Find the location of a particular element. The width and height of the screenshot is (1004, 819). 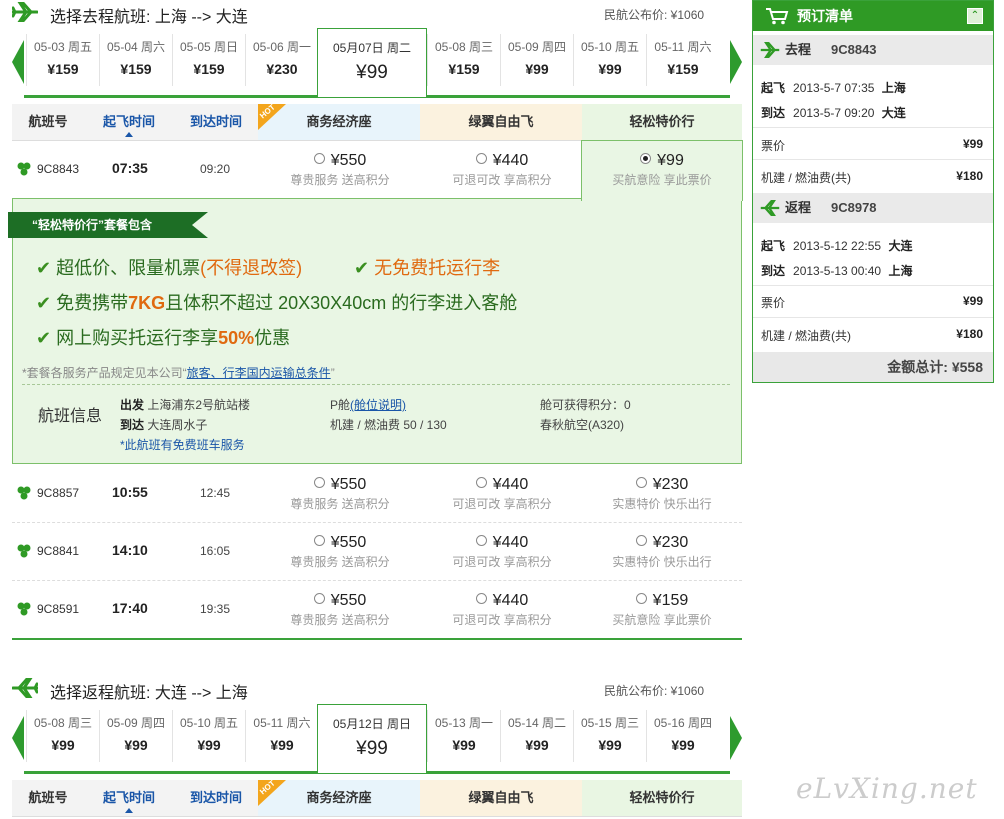

date-tab: 05-11 周六 ¥159 is located at coordinates (682, 60).